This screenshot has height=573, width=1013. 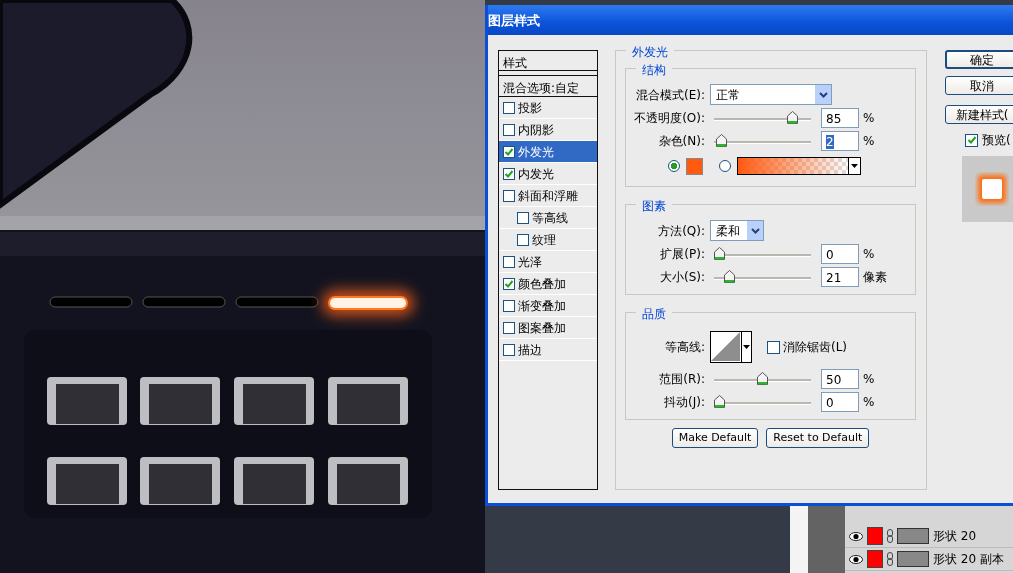 I want to click on style-item: 渐变叠加, so click(x=548, y=306).